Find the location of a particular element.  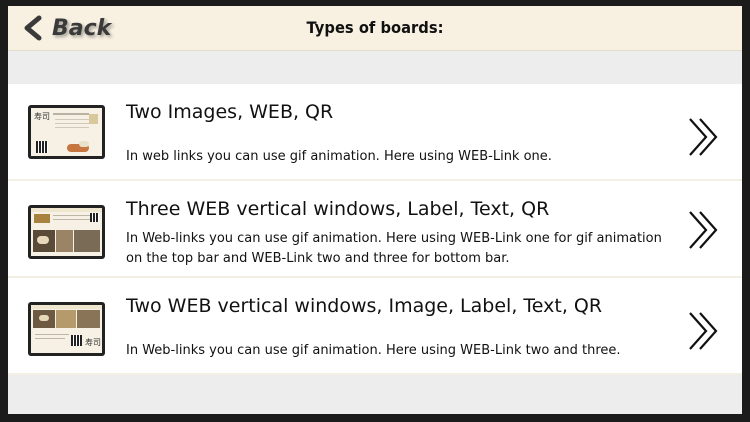

board-type-title: Two Images, WEB, QR is located at coordinates (230, 112).